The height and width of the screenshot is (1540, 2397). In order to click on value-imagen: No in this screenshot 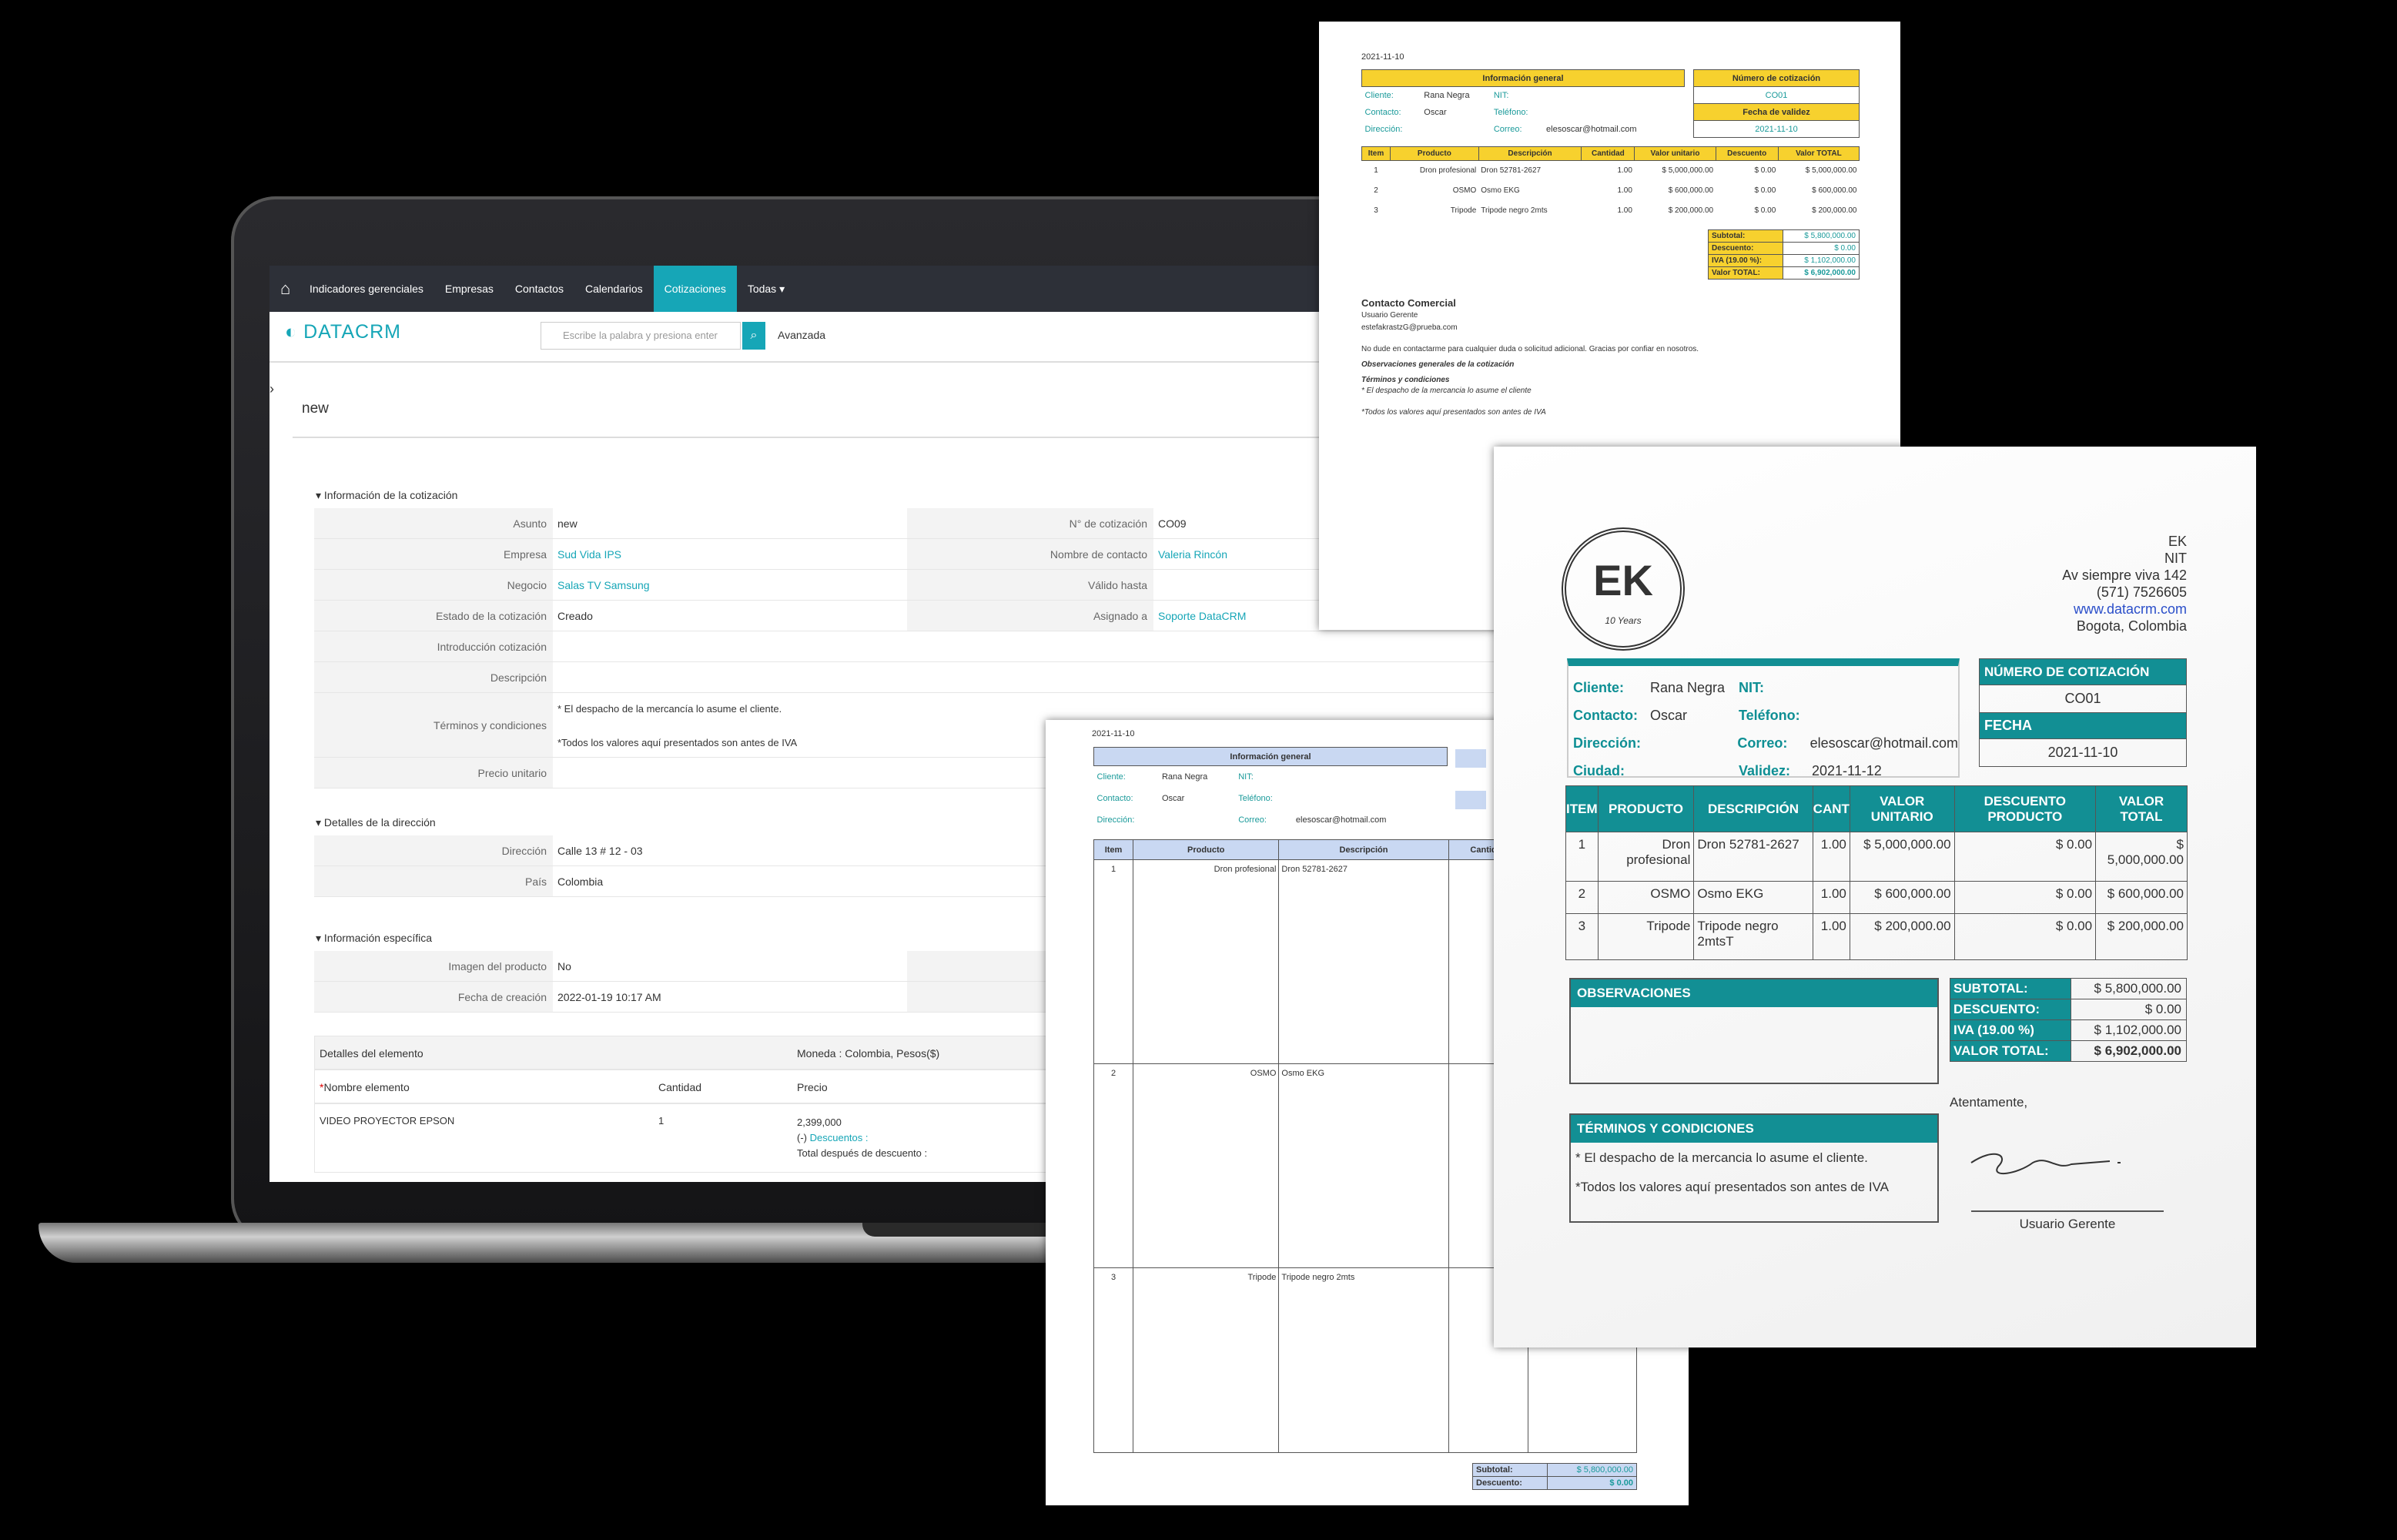, I will do `click(730, 966)`.